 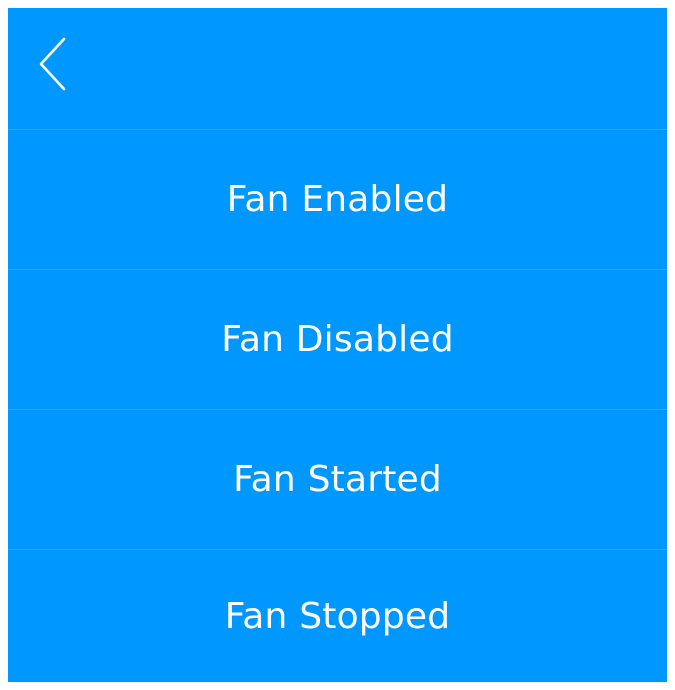 I want to click on chevron-left-icon, so click(x=52, y=64).